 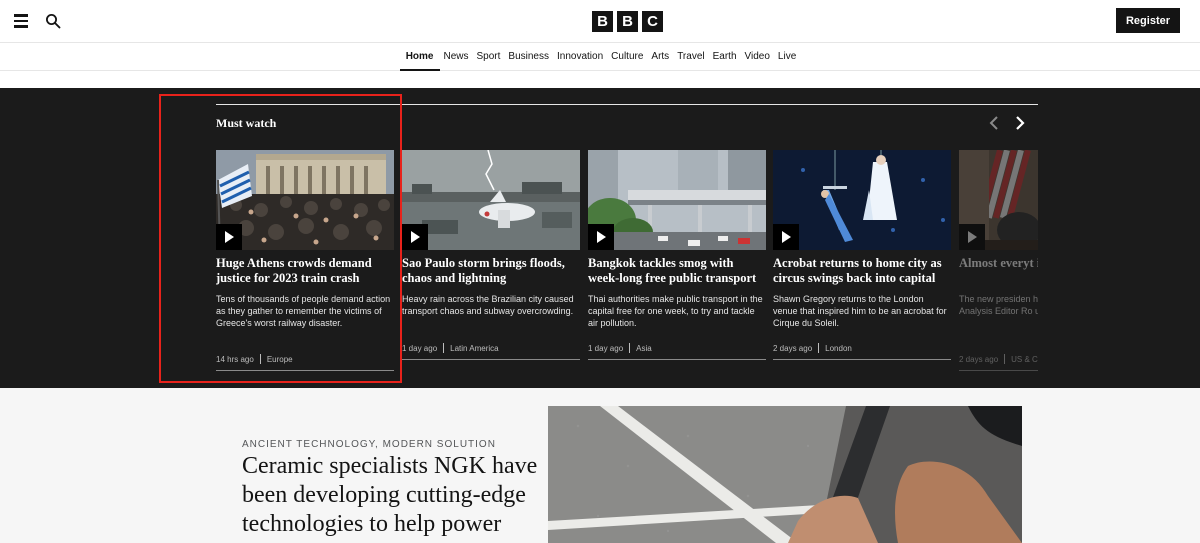 What do you see at coordinates (1020, 123) in the screenshot?
I see `carousel-next-button` at bounding box center [1020, 123].